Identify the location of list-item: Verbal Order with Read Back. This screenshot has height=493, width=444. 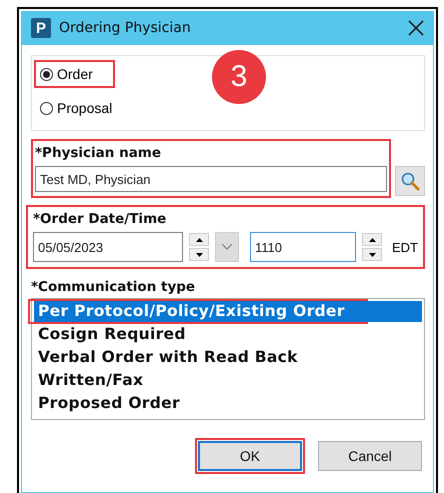
(202, 357).